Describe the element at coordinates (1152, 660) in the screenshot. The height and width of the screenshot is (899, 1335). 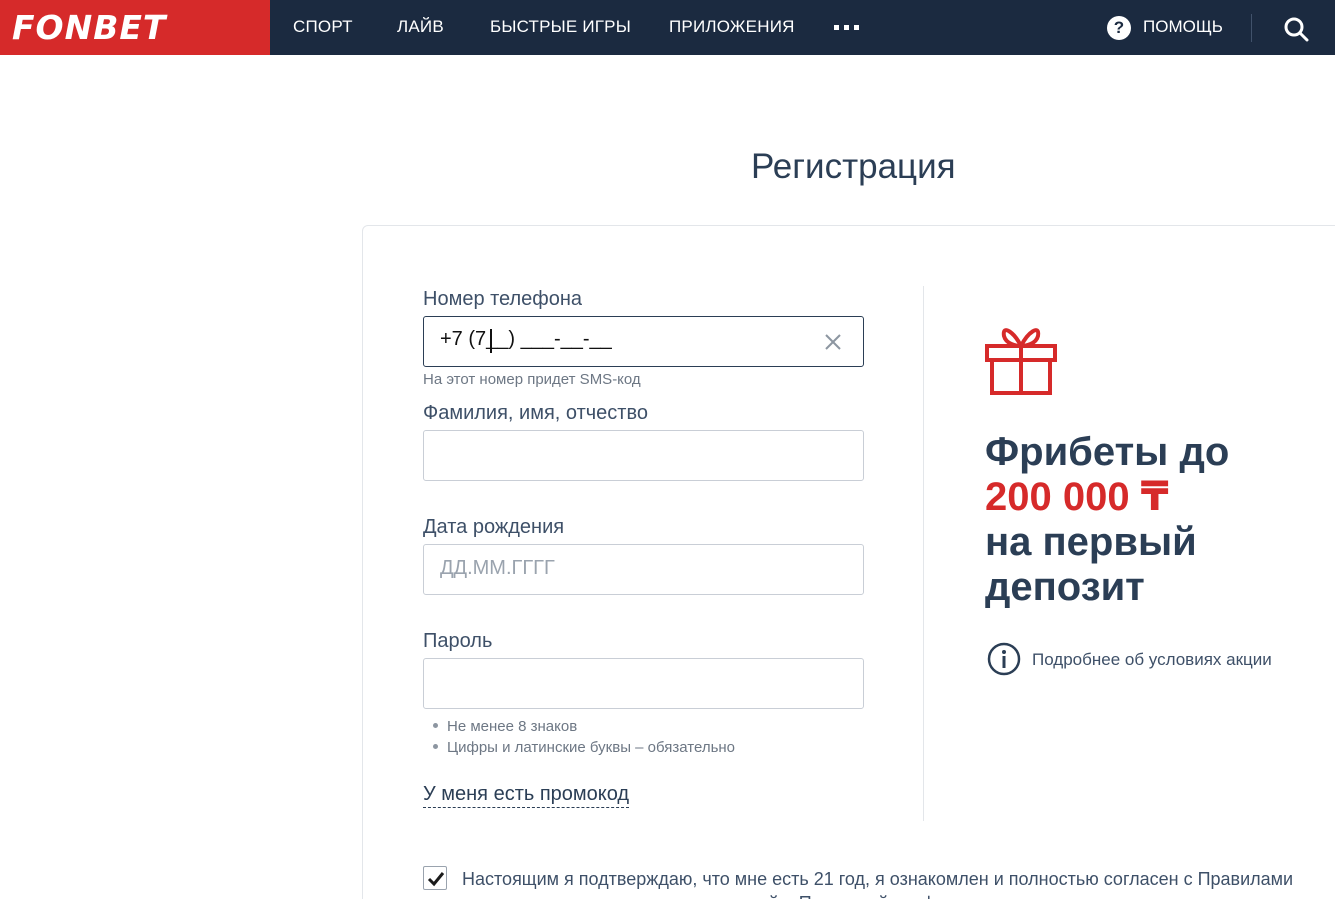
I see `promo-terms-link: Подробнее об условиях акции` at that location.